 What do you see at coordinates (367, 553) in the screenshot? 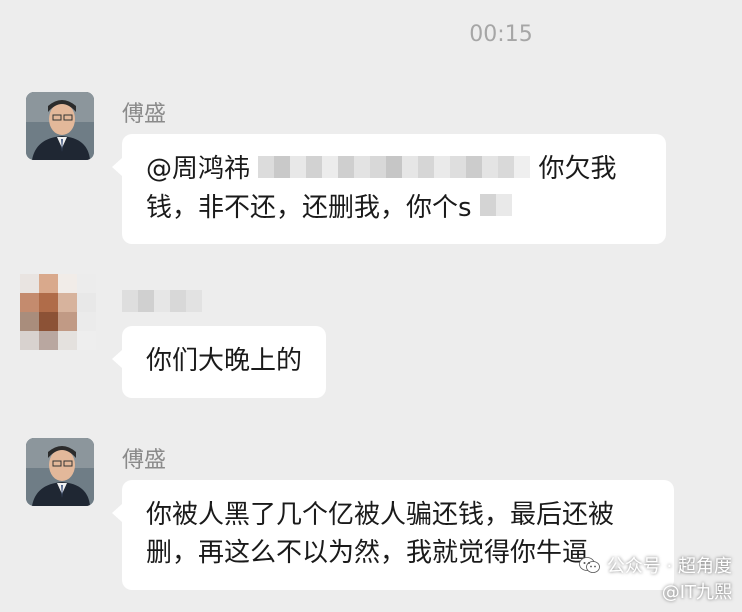
I see `message-text-line: 删，再这么不以为然，我就觉得你牛逼` at bounding box center [367, 553].